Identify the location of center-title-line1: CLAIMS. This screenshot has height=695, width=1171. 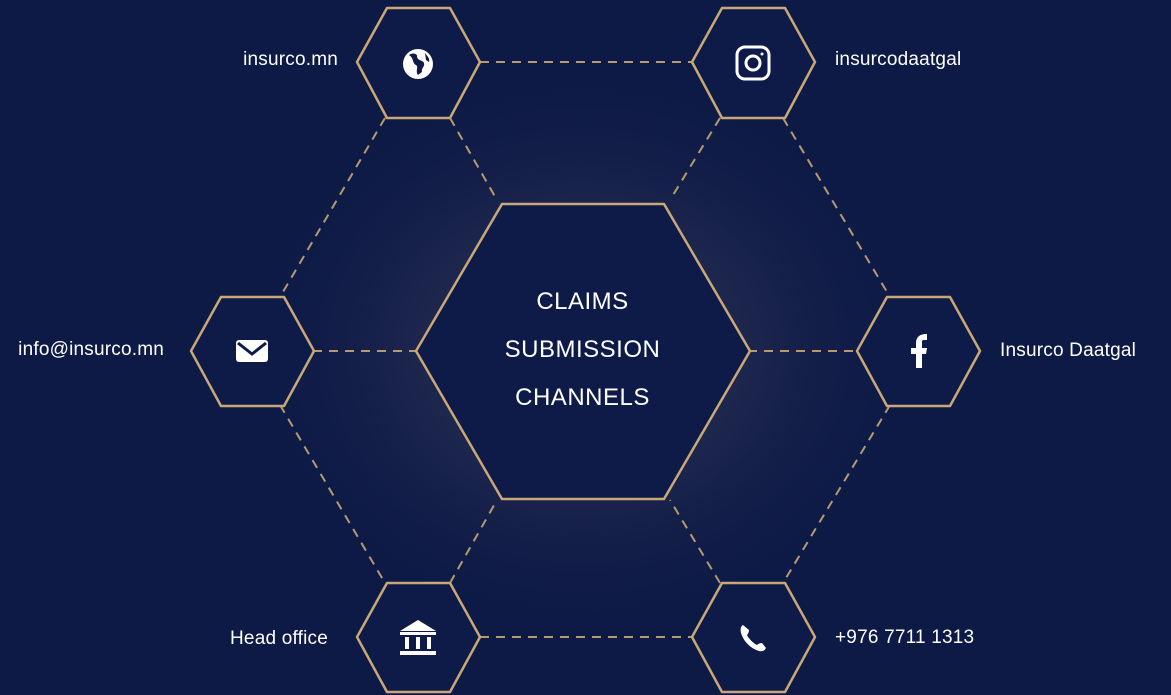
(582, 301).